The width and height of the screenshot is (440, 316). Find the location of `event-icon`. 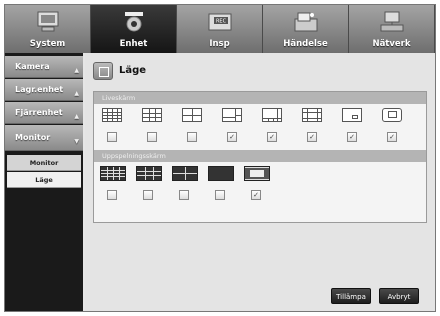

event-icon is located at coordinates (306, 22).